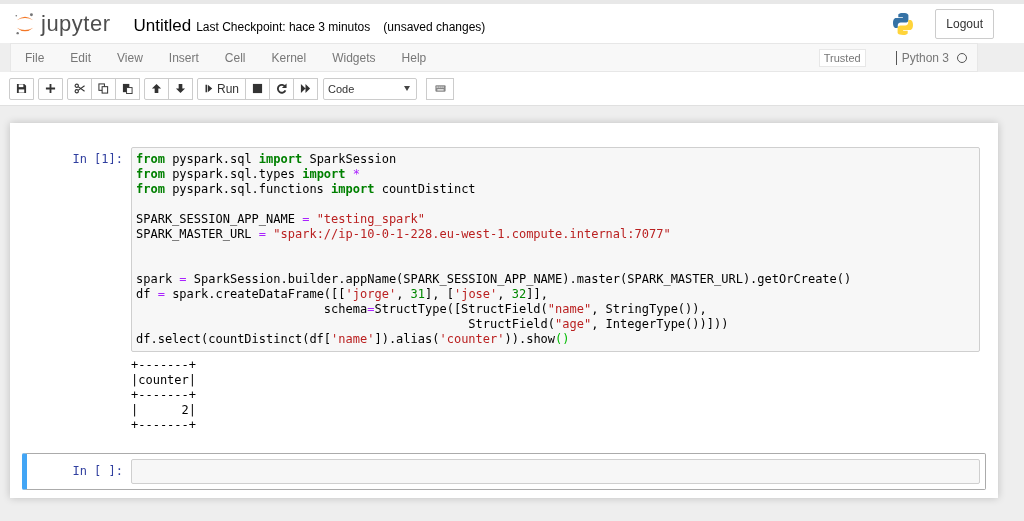 Image resolution: width=1024 pixels, height=521 pixels. What do you see at coordinates (494, 279) in the screenshot?
I see `code-line: spark = SparkSession.builder.appName(SPARK_SESSION_APP_NAME).master(SPARK_MASTER_URL).getOrCreate()` at bounding box center [494, 279].